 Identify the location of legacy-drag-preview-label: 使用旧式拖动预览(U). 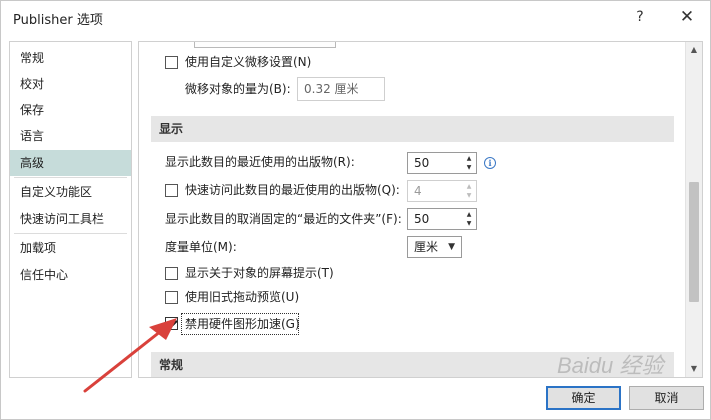
(242, 297).